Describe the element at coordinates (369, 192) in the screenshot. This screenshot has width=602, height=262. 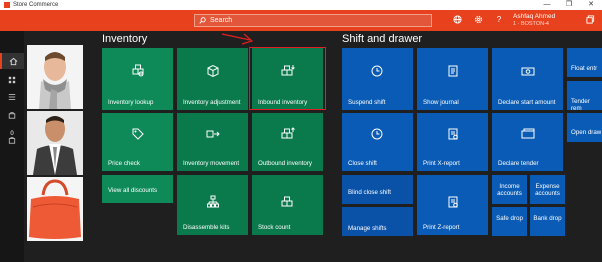
I see `tile-label: Blind close shift` at that location.